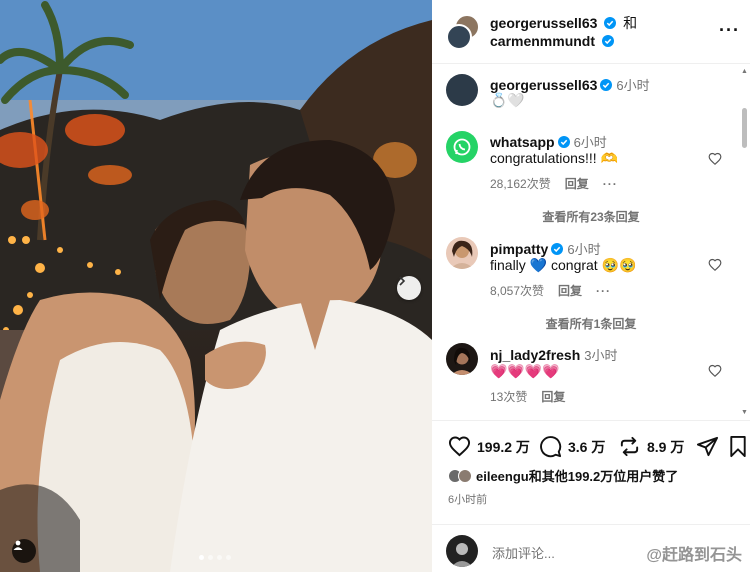  I want to click on comment-meta: 28,162次赞 回复 ···, so click(554, 183).